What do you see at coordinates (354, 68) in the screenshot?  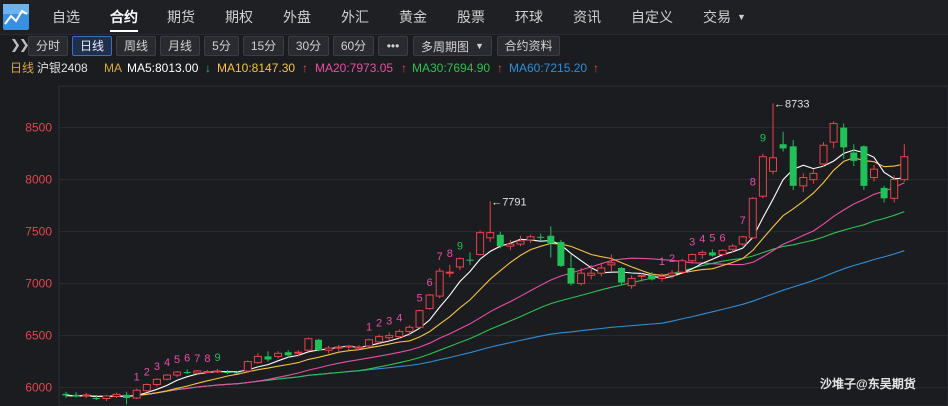 I see `ma20-value: MA20:7973.05` at bounding box center [354, 68].